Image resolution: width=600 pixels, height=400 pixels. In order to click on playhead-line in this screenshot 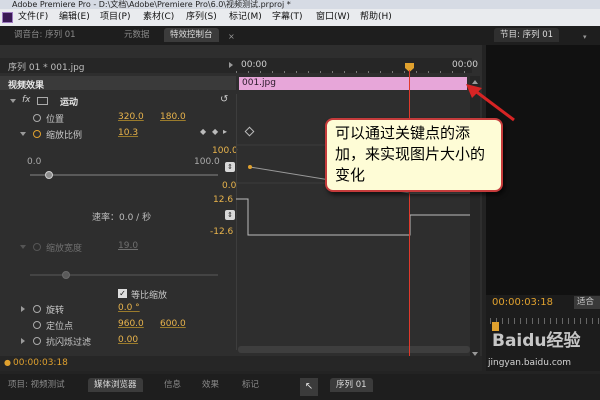, I will do `click(409, 213)`.